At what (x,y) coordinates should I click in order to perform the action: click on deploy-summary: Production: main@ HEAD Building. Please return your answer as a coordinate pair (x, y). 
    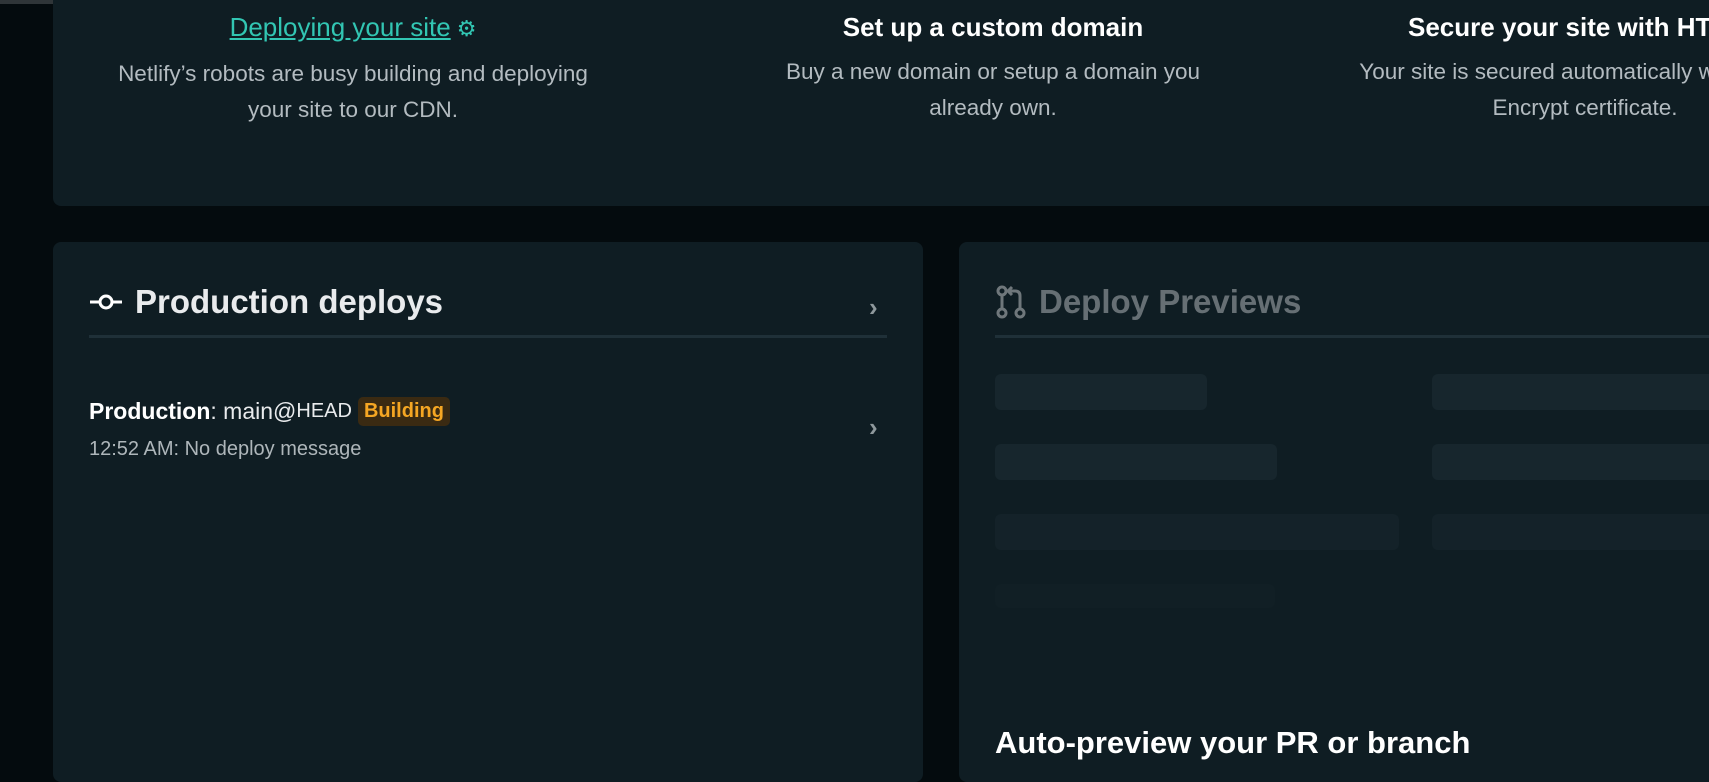
    Looking at the image, I should click on (269, 411).